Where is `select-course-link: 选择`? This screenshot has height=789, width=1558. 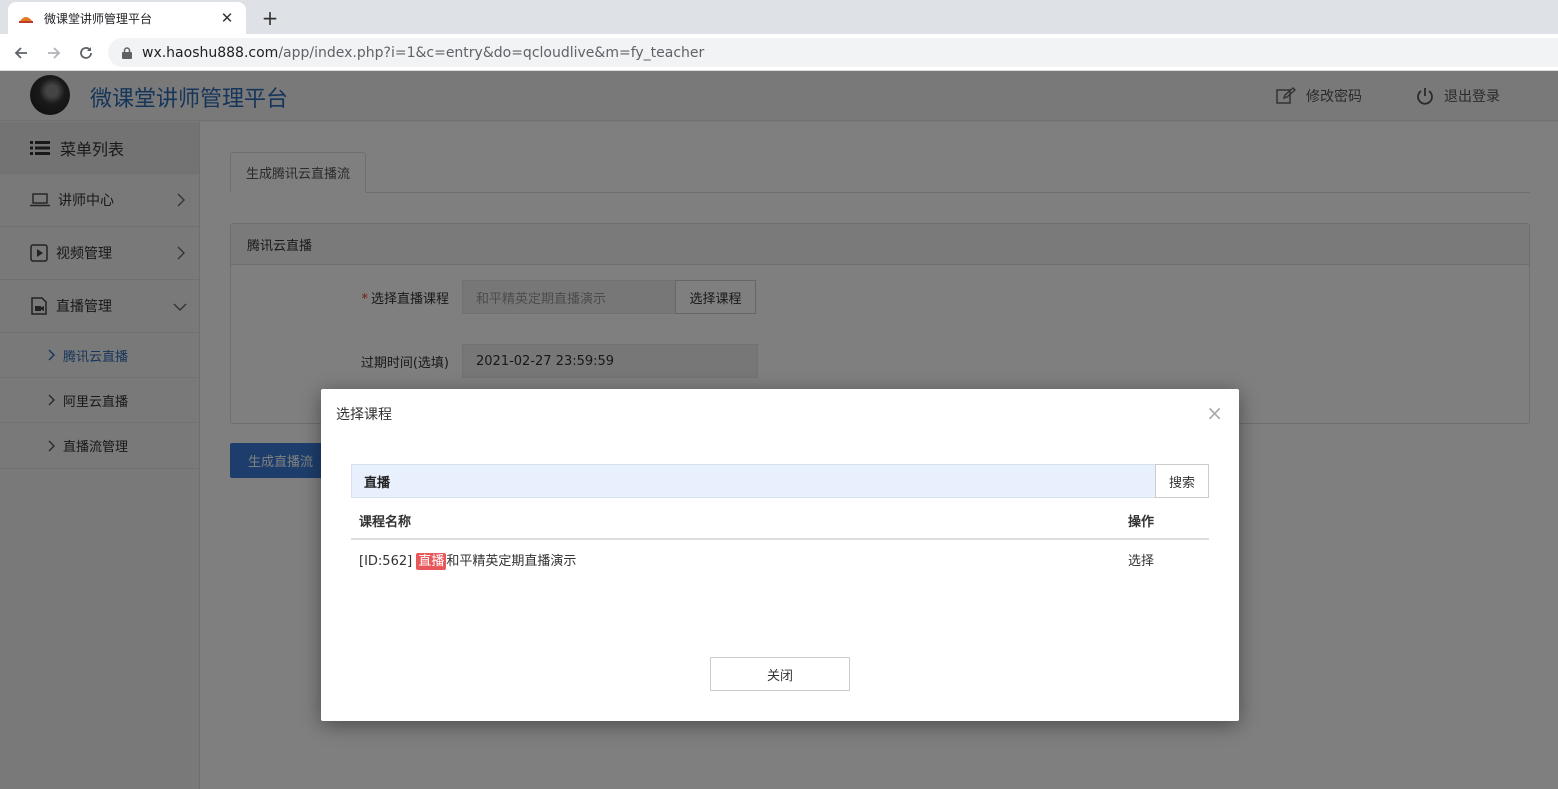 select-course-link: 选择 is located at coordinates (1168, 559).